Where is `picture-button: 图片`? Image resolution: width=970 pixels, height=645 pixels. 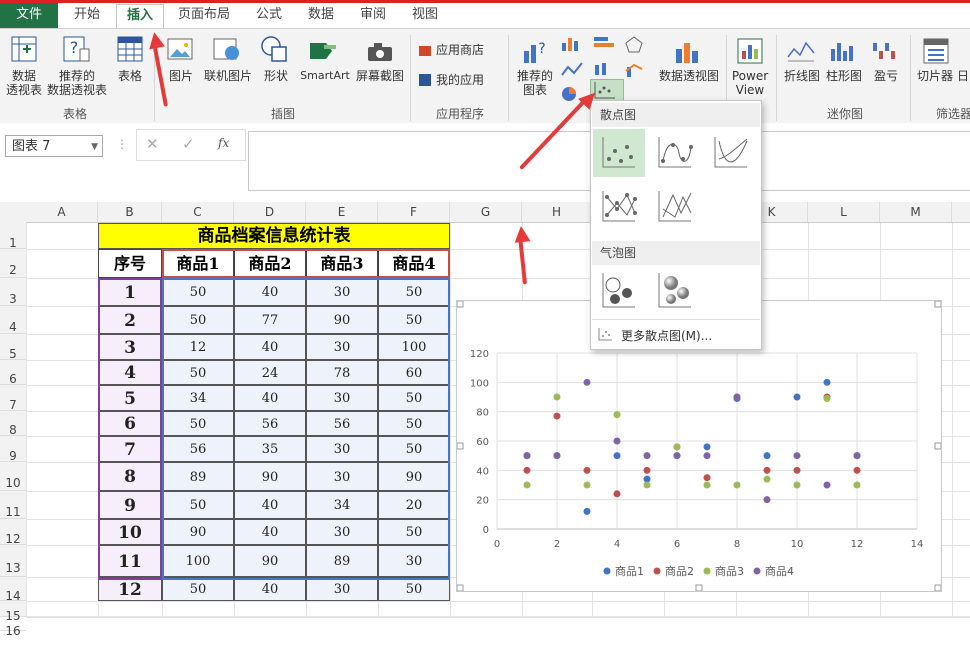
picture-button: 图片 is located at coordinates (181, 76).